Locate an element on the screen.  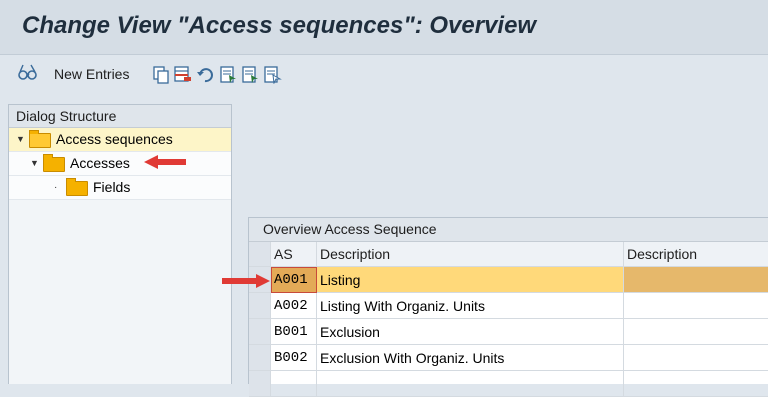
table-header-row: AS Description Description is located at coordinates (508, 254).